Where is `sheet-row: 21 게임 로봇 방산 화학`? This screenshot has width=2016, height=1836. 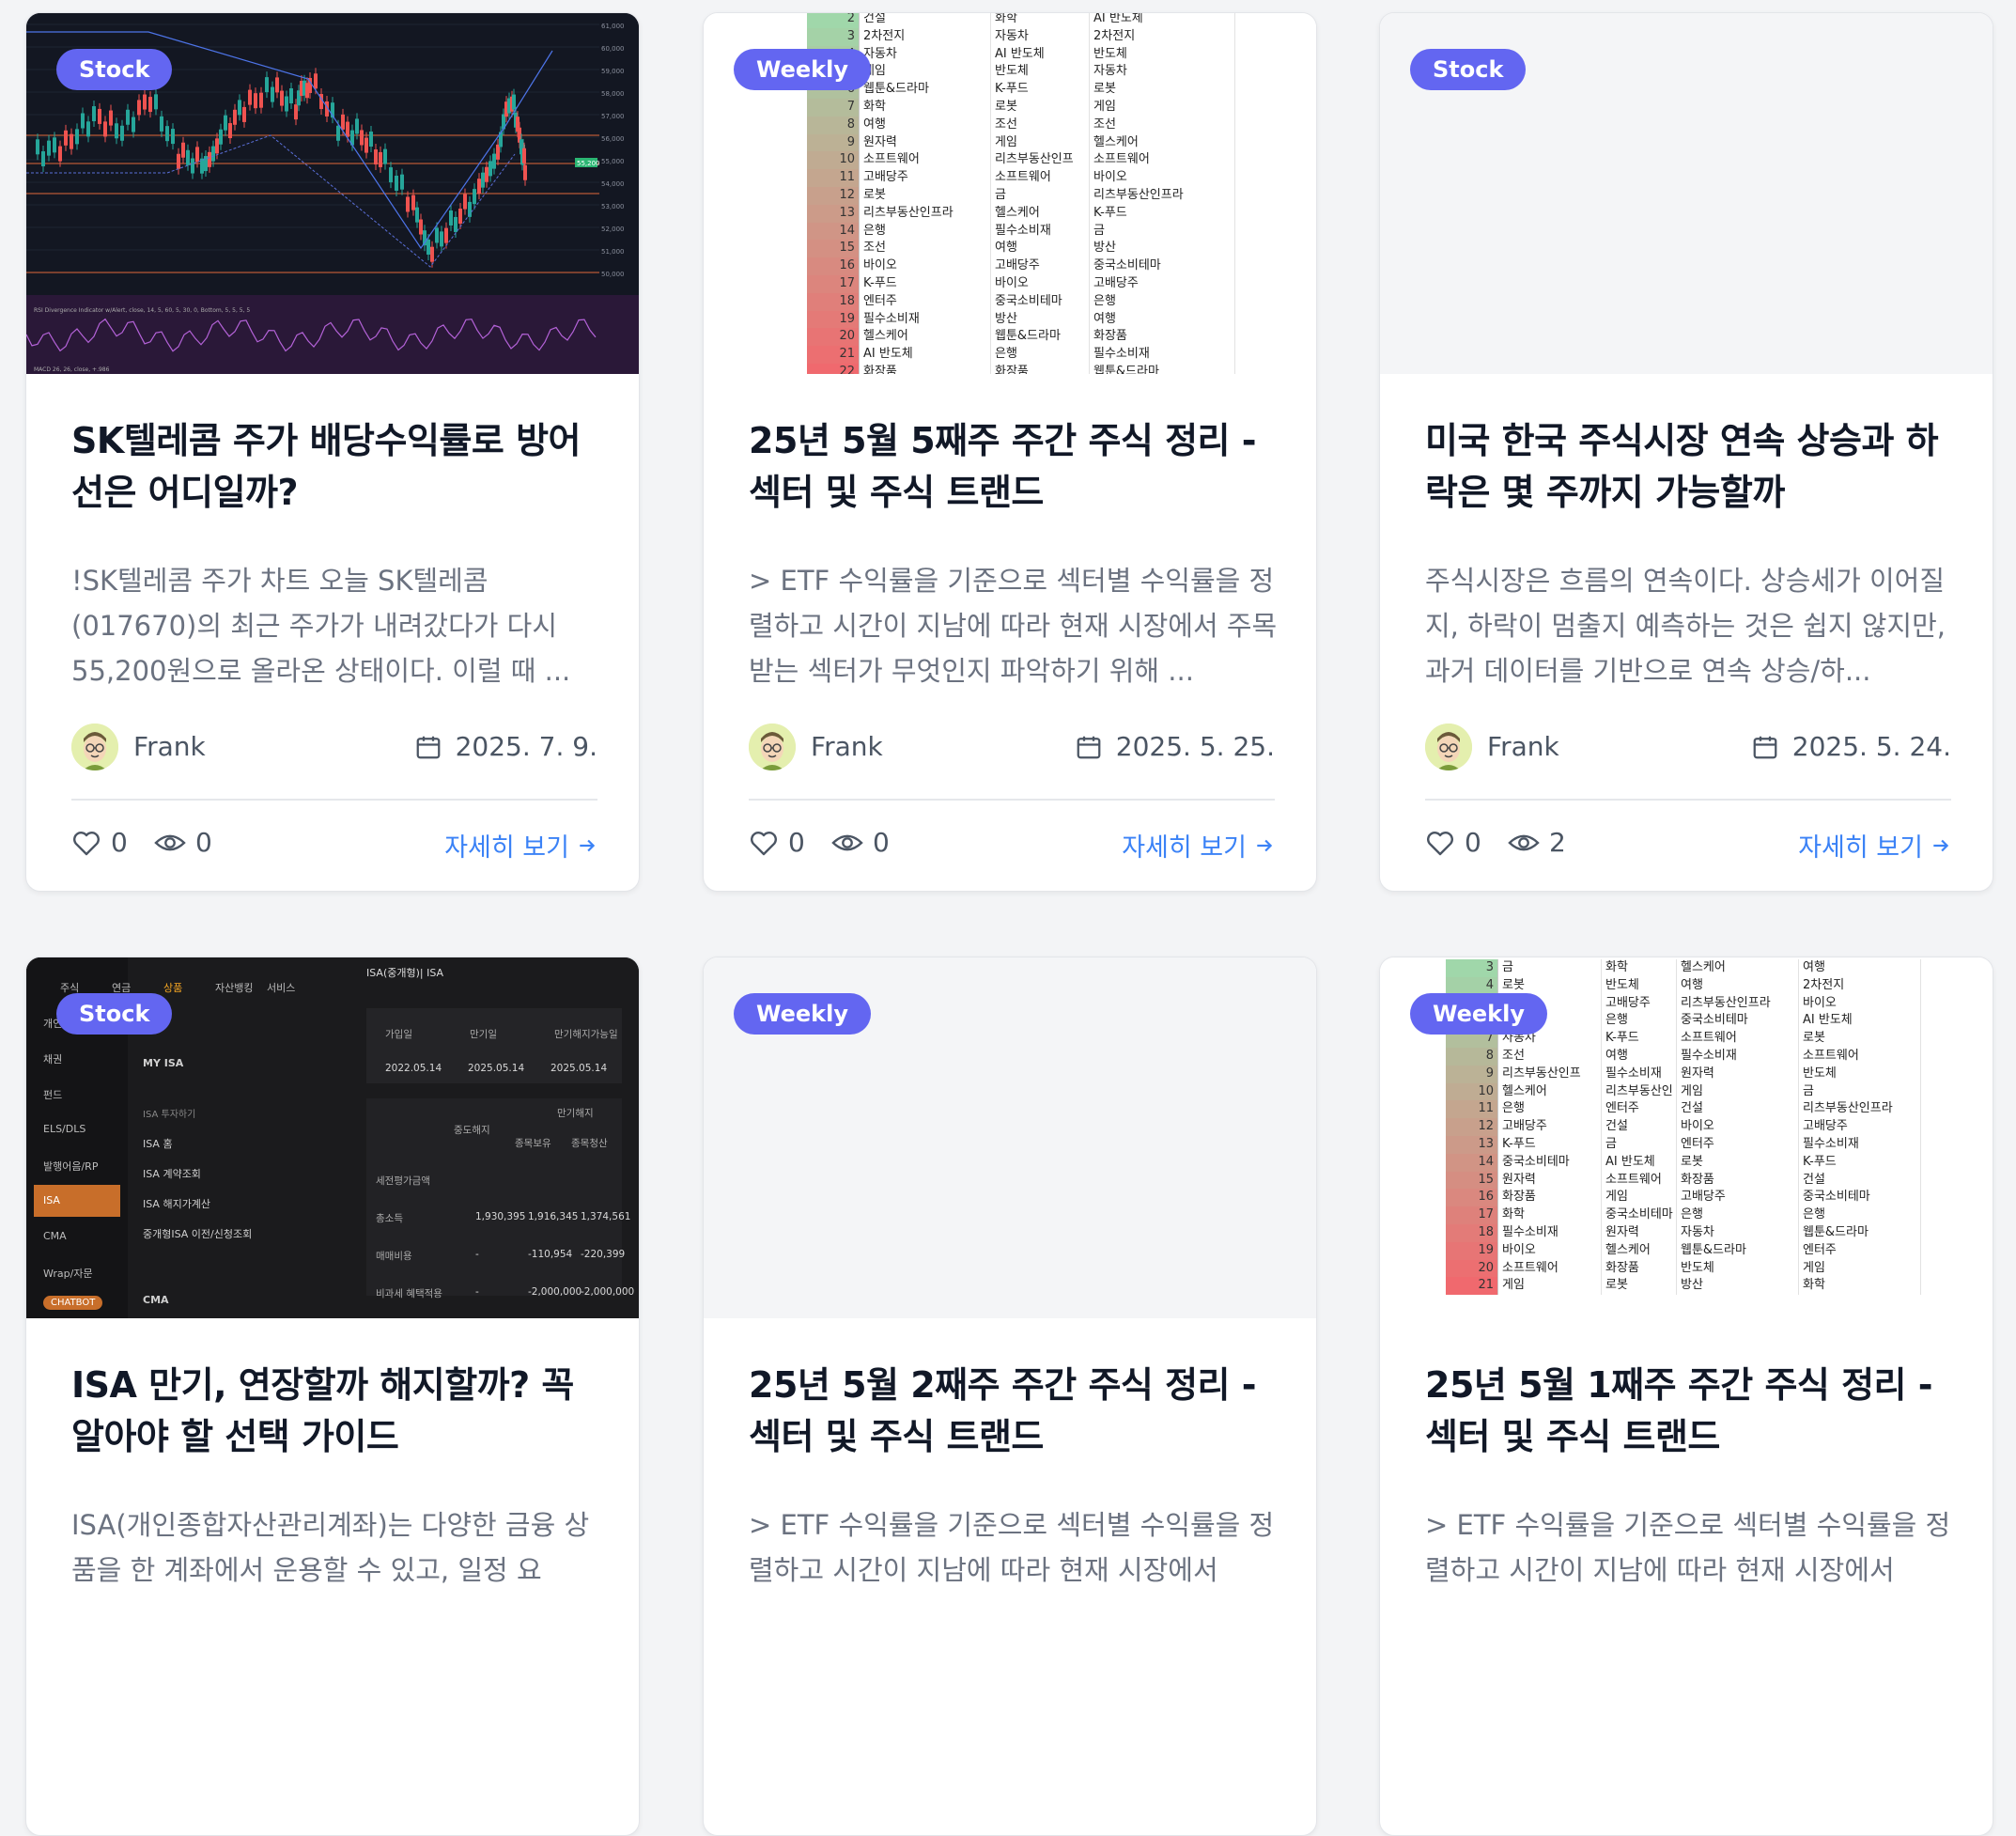
sheet-row: 21 게임 로봇 방산 화학 is located at coordinates (1719, 1286).